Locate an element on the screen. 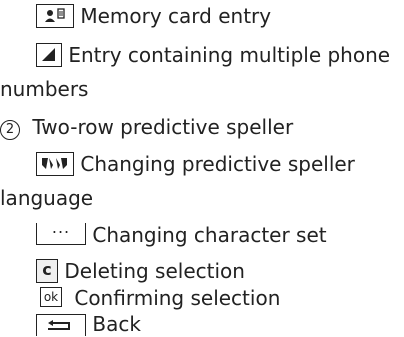 The height and width of the screenshot is (337, 404). item-label-line1: Changing predictive speller is located at coordinates (217, 164).